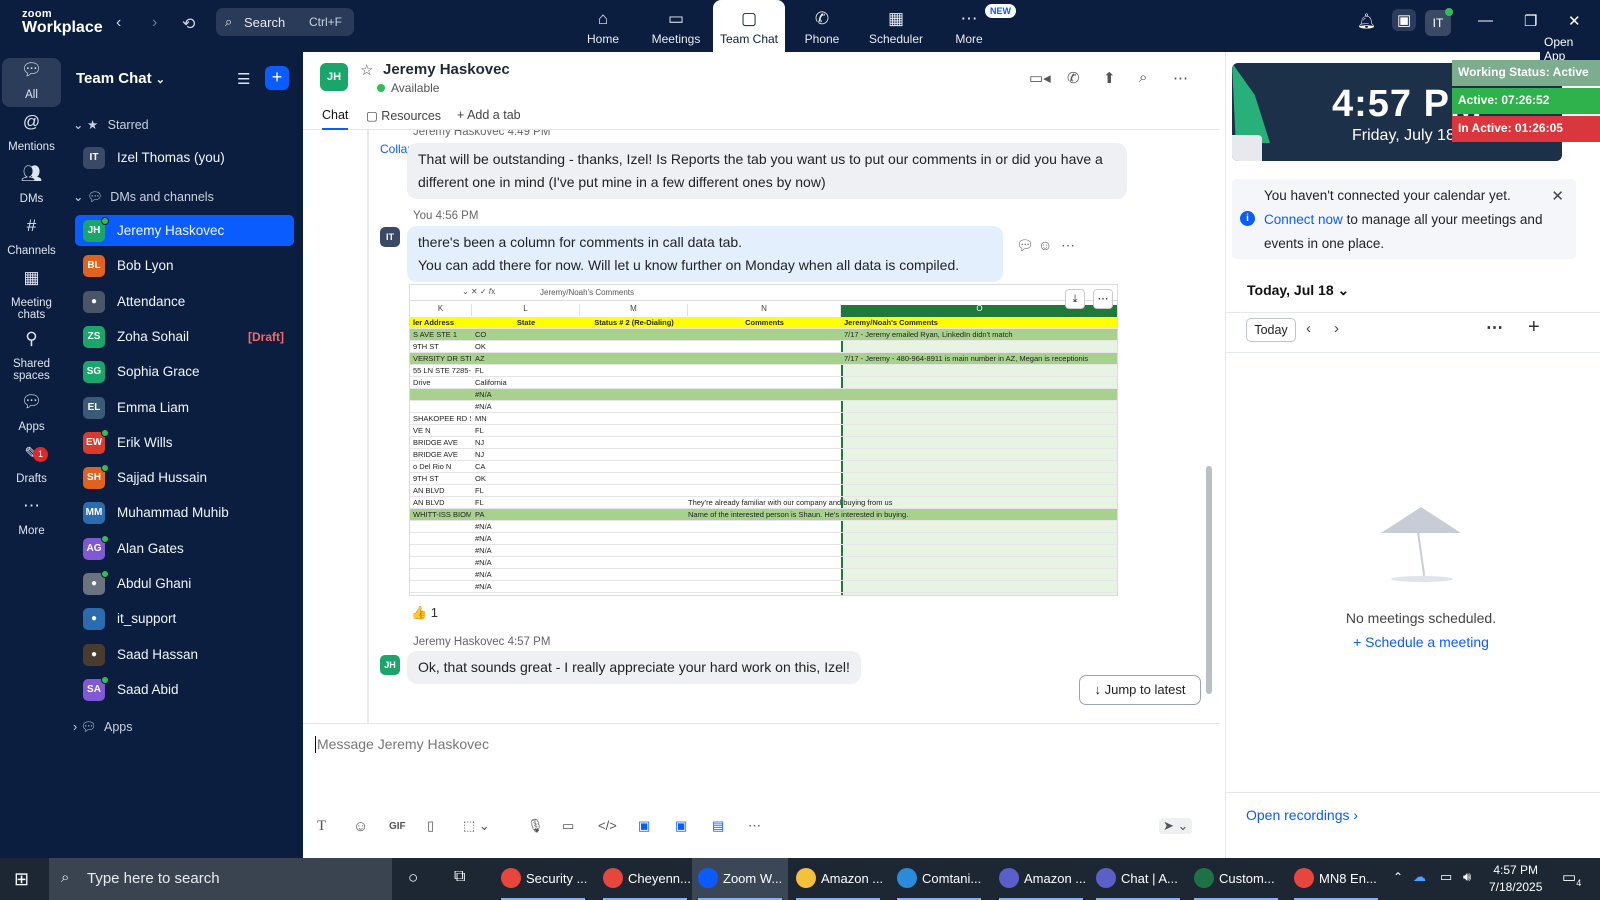 The width and height of the screenshot is (1600, 900). Describe the element at coordinates (184, 407) in the screenshot. I see `contact-item: EL Emma Liam` at that location.